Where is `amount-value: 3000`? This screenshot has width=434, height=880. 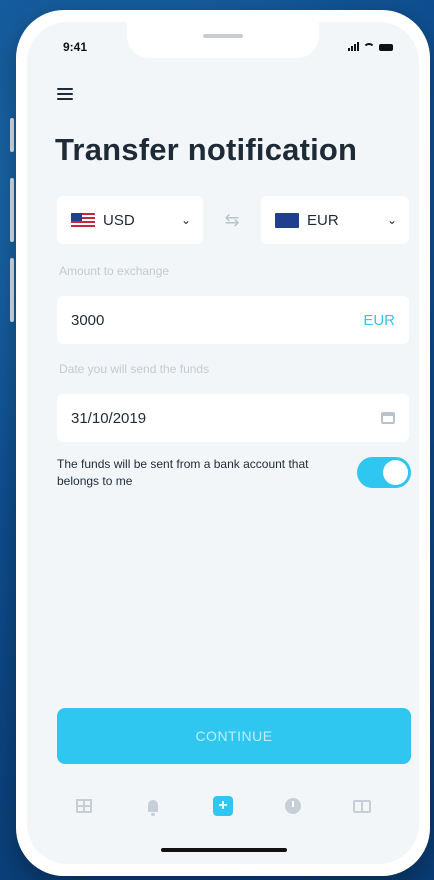
amount-value: 3000 is located at coordinates (88, 320).